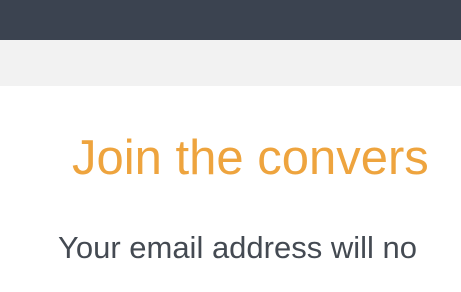 The height and width of the screenshot is (292, 461). What do you see at coordinates (237, 247) in the screenshot?
I see `email-privacy-note: Your email address will no` at bounding box center [237, 247].